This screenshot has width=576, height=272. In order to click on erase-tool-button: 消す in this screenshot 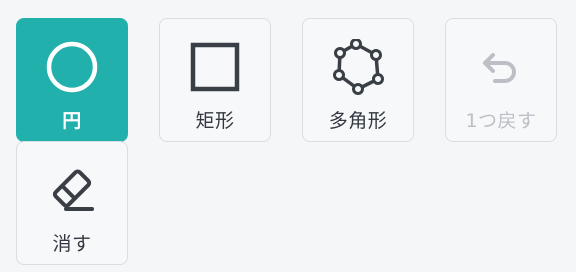, I will do `click(72, 203)`.